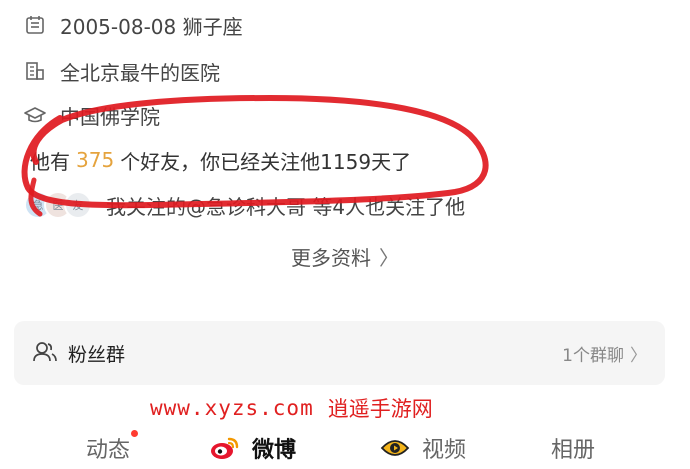 Image resolution: width=690 pixels, height=469 pixels. Describe the element at coordinates (286, 206) in the screenshot. I see `mutual-follow-text: 我关注的@急诊科大哥 等4人也关注了他` at that location.